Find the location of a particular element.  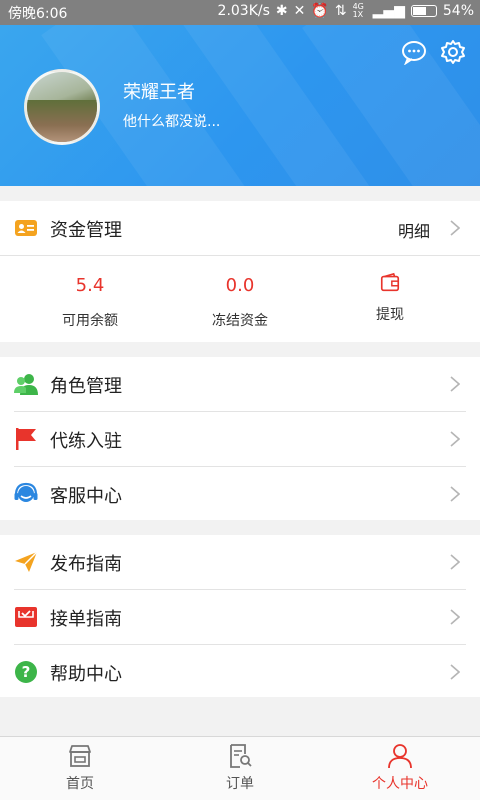

funds-detail-link: 明细 is located at coordinates (414, 230).